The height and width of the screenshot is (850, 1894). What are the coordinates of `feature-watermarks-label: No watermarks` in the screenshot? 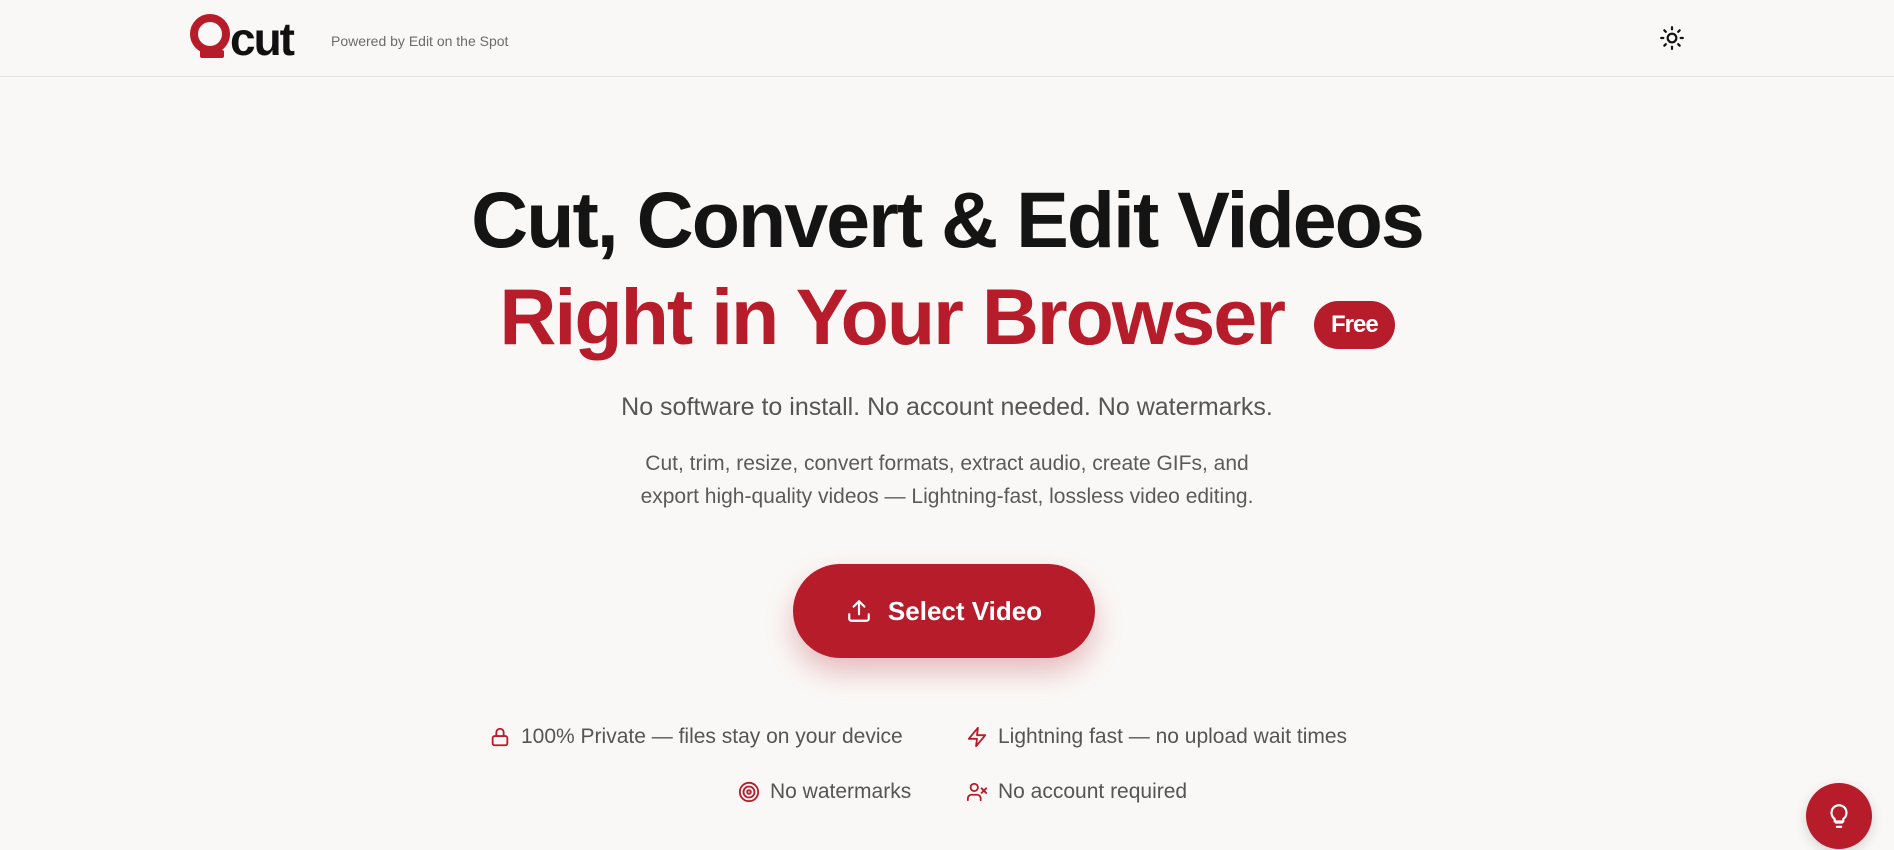 It's located at (841, 791).